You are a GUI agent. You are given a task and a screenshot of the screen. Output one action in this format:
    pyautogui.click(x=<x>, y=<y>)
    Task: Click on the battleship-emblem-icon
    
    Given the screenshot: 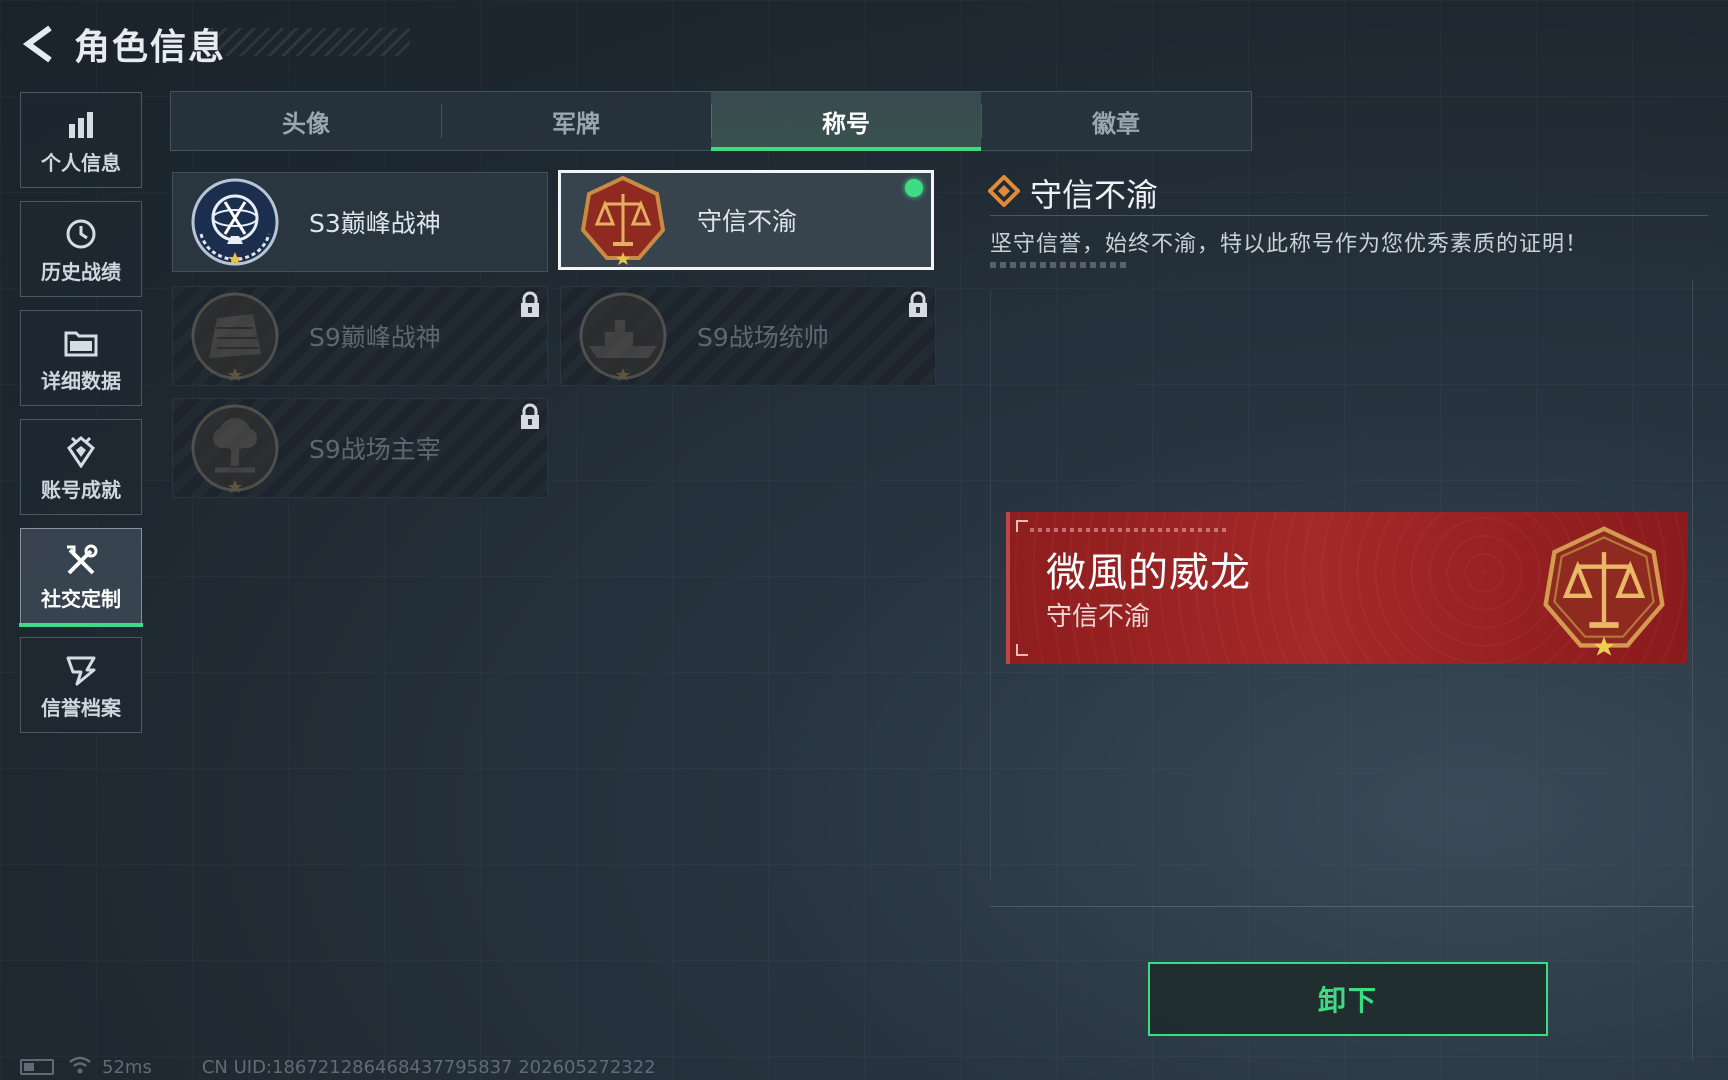 What is the action you would take?
    pyautogui.click(x=623, y=336)
    